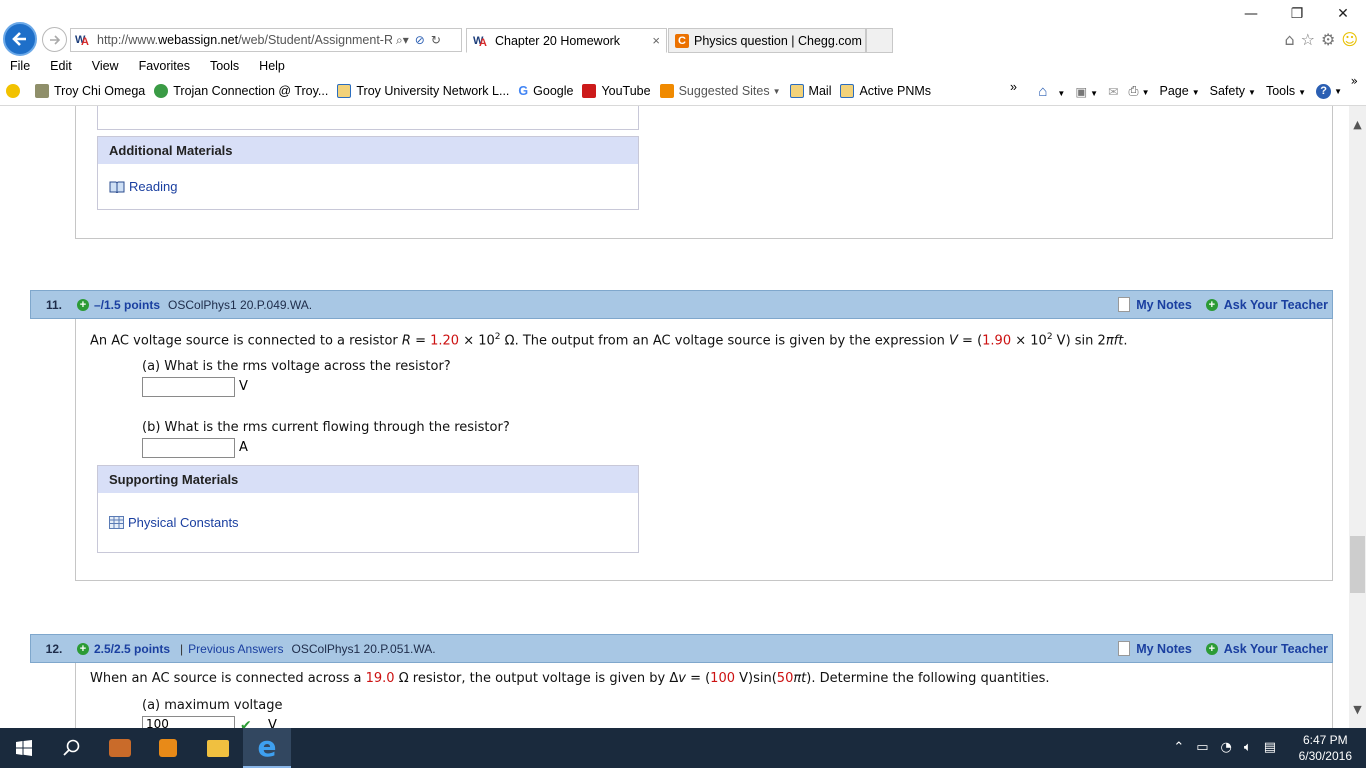 The width and height of the screenshot is (1366, 768). What do you see at coordinates (1178, 747) in the screenshot?
I see `chevron-up-icon: ⌃` at bounding box center [1178, 747].